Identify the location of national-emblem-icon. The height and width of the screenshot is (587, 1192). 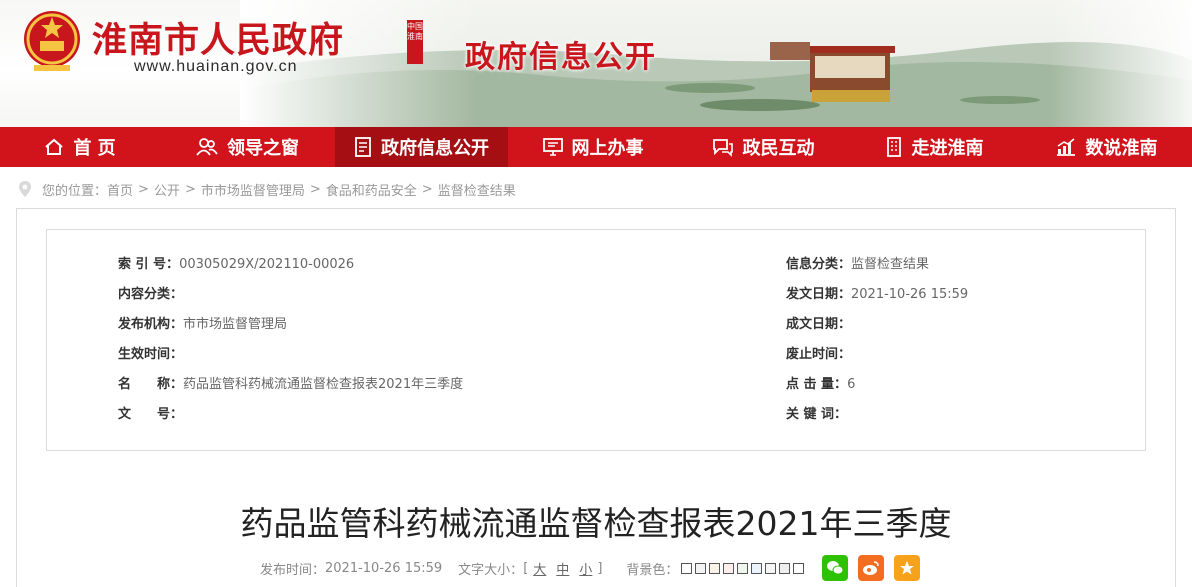
(52, 41).